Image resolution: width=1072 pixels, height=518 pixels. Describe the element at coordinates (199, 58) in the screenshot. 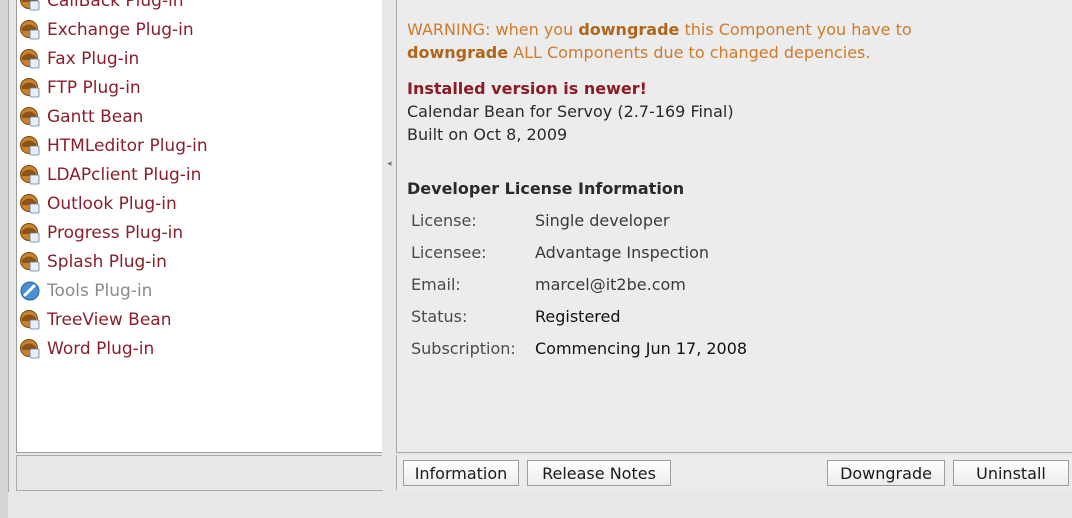

I see `component-list-item: Fax Plug-in` at that location.